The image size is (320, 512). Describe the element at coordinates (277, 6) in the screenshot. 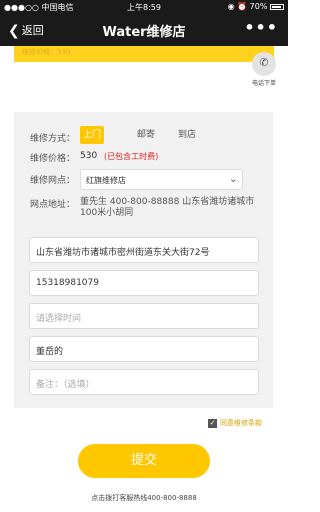

I see `battery-icon` at that location.